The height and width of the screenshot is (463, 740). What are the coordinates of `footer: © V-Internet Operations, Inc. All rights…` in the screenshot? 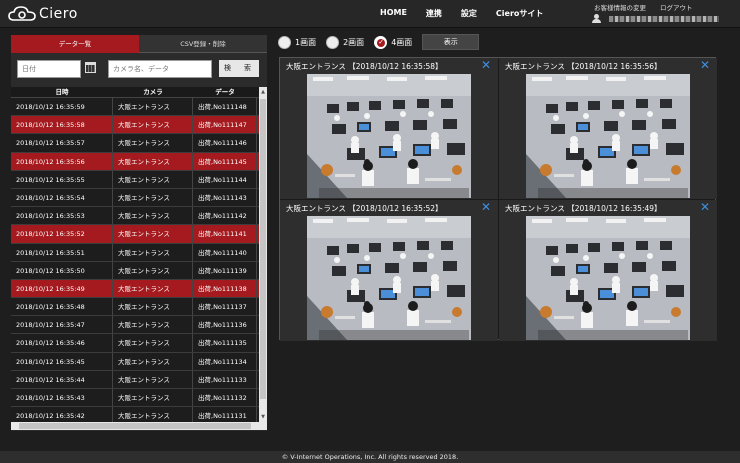 It's located at (370, 457).